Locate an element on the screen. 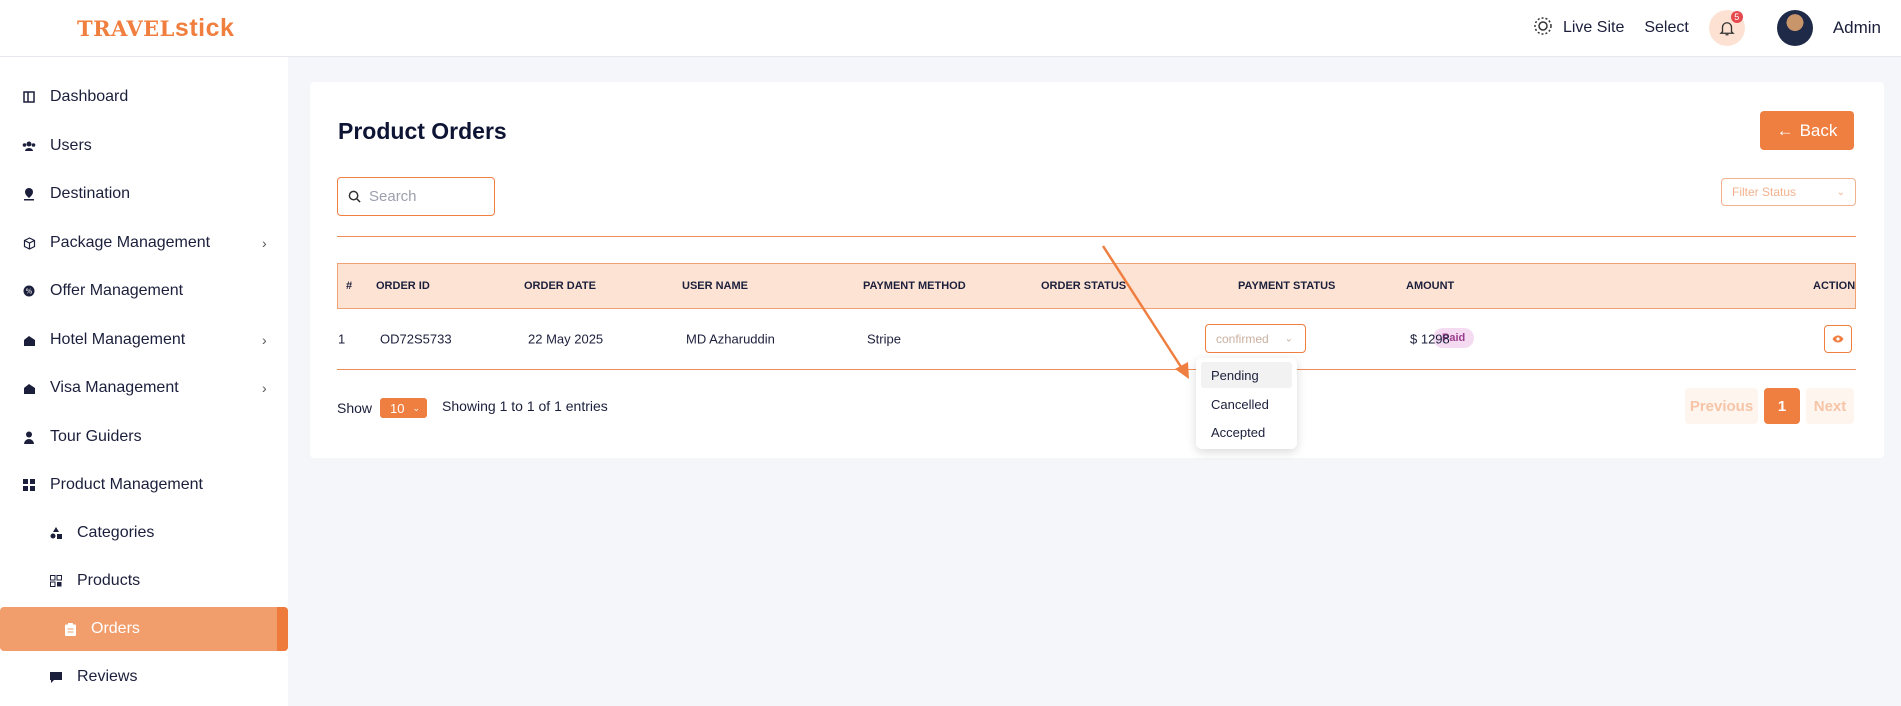 The height and width of the screenshot is (706, 1901). pagination: Previous 1 Next is located at coordinates (1769, 406).